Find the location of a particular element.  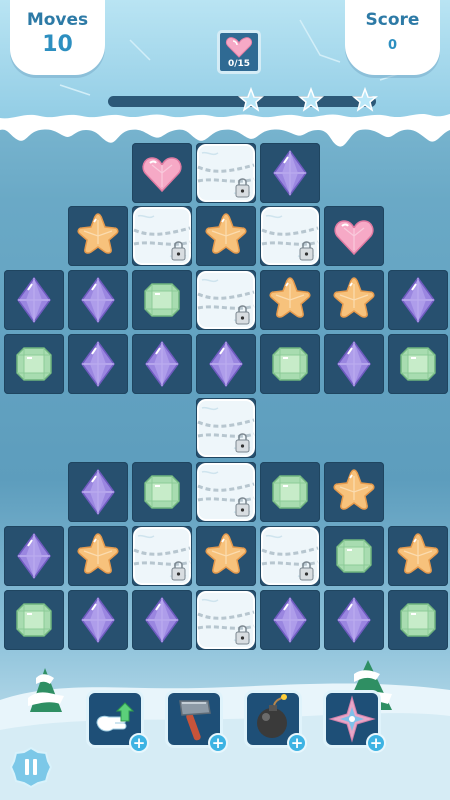

bomb-booster: + is located at coordinates (275, 721).